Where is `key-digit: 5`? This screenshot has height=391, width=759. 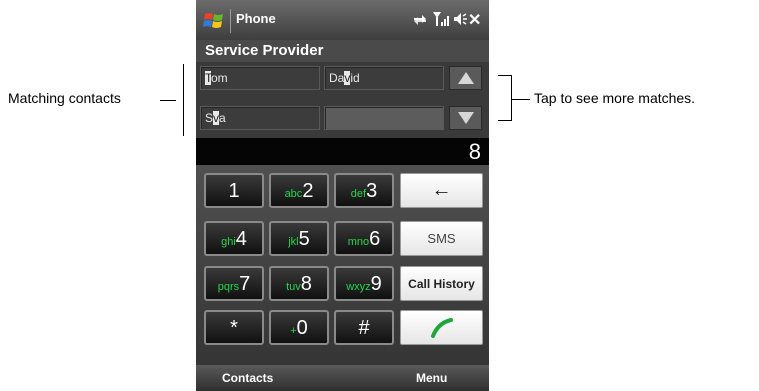
key-digit: 5 is located at coordinates (304, 239).